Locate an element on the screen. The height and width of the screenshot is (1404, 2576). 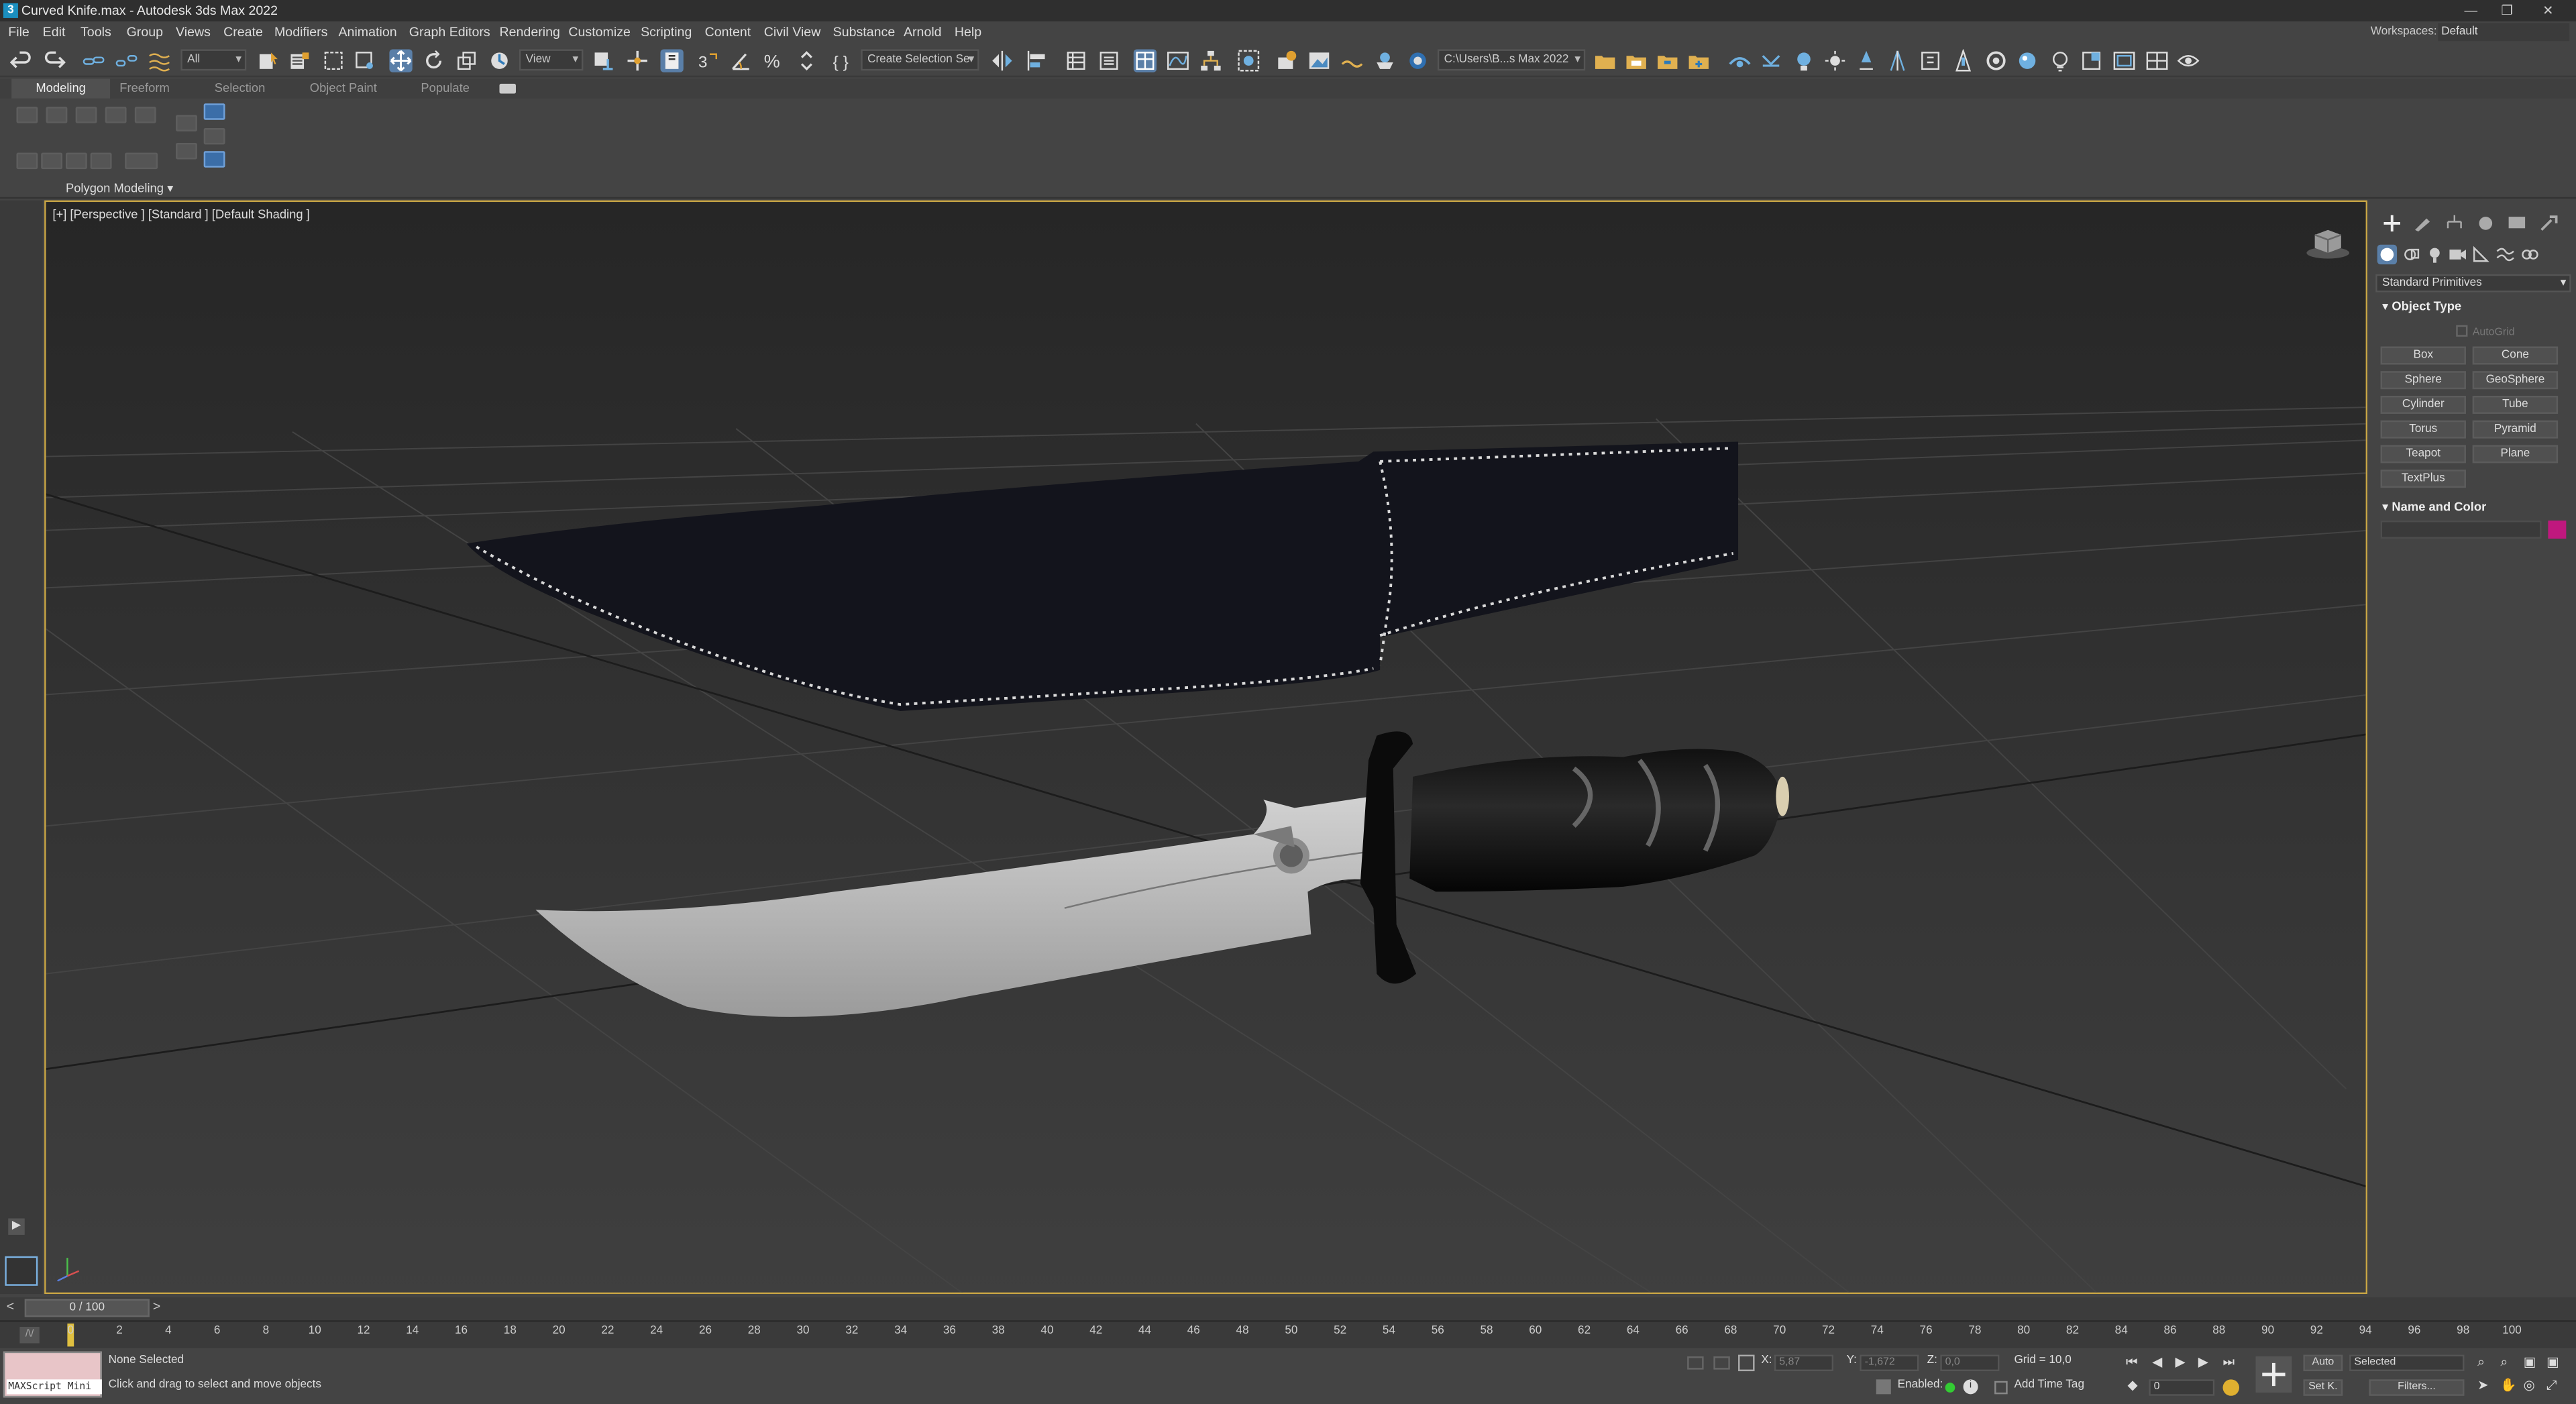
schematic-view-icon is located at coordinates (1210, 60).